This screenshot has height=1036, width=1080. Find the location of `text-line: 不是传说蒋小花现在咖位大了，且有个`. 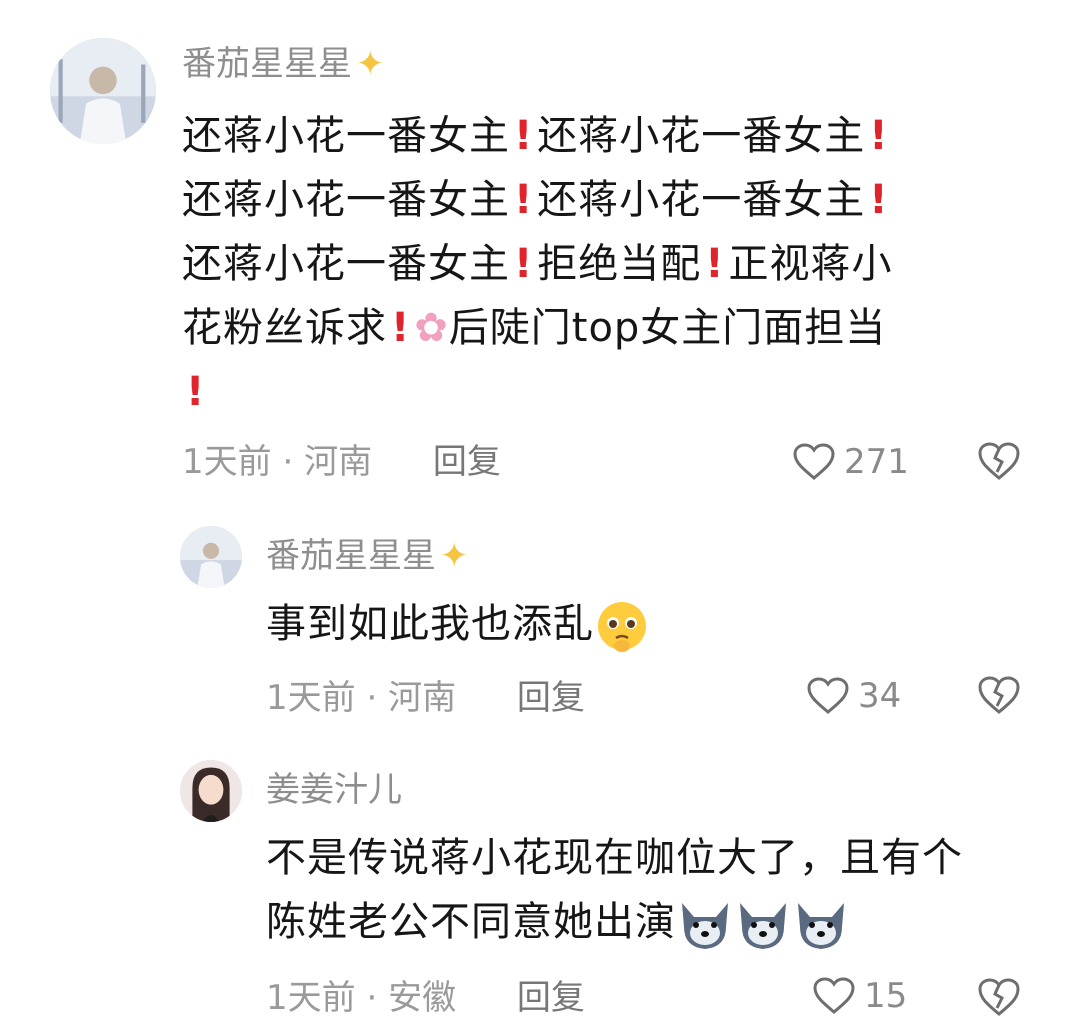

text-line: 不是传说蒋小花现在咖位大了，且有个 is located at coordinates (614, 858).